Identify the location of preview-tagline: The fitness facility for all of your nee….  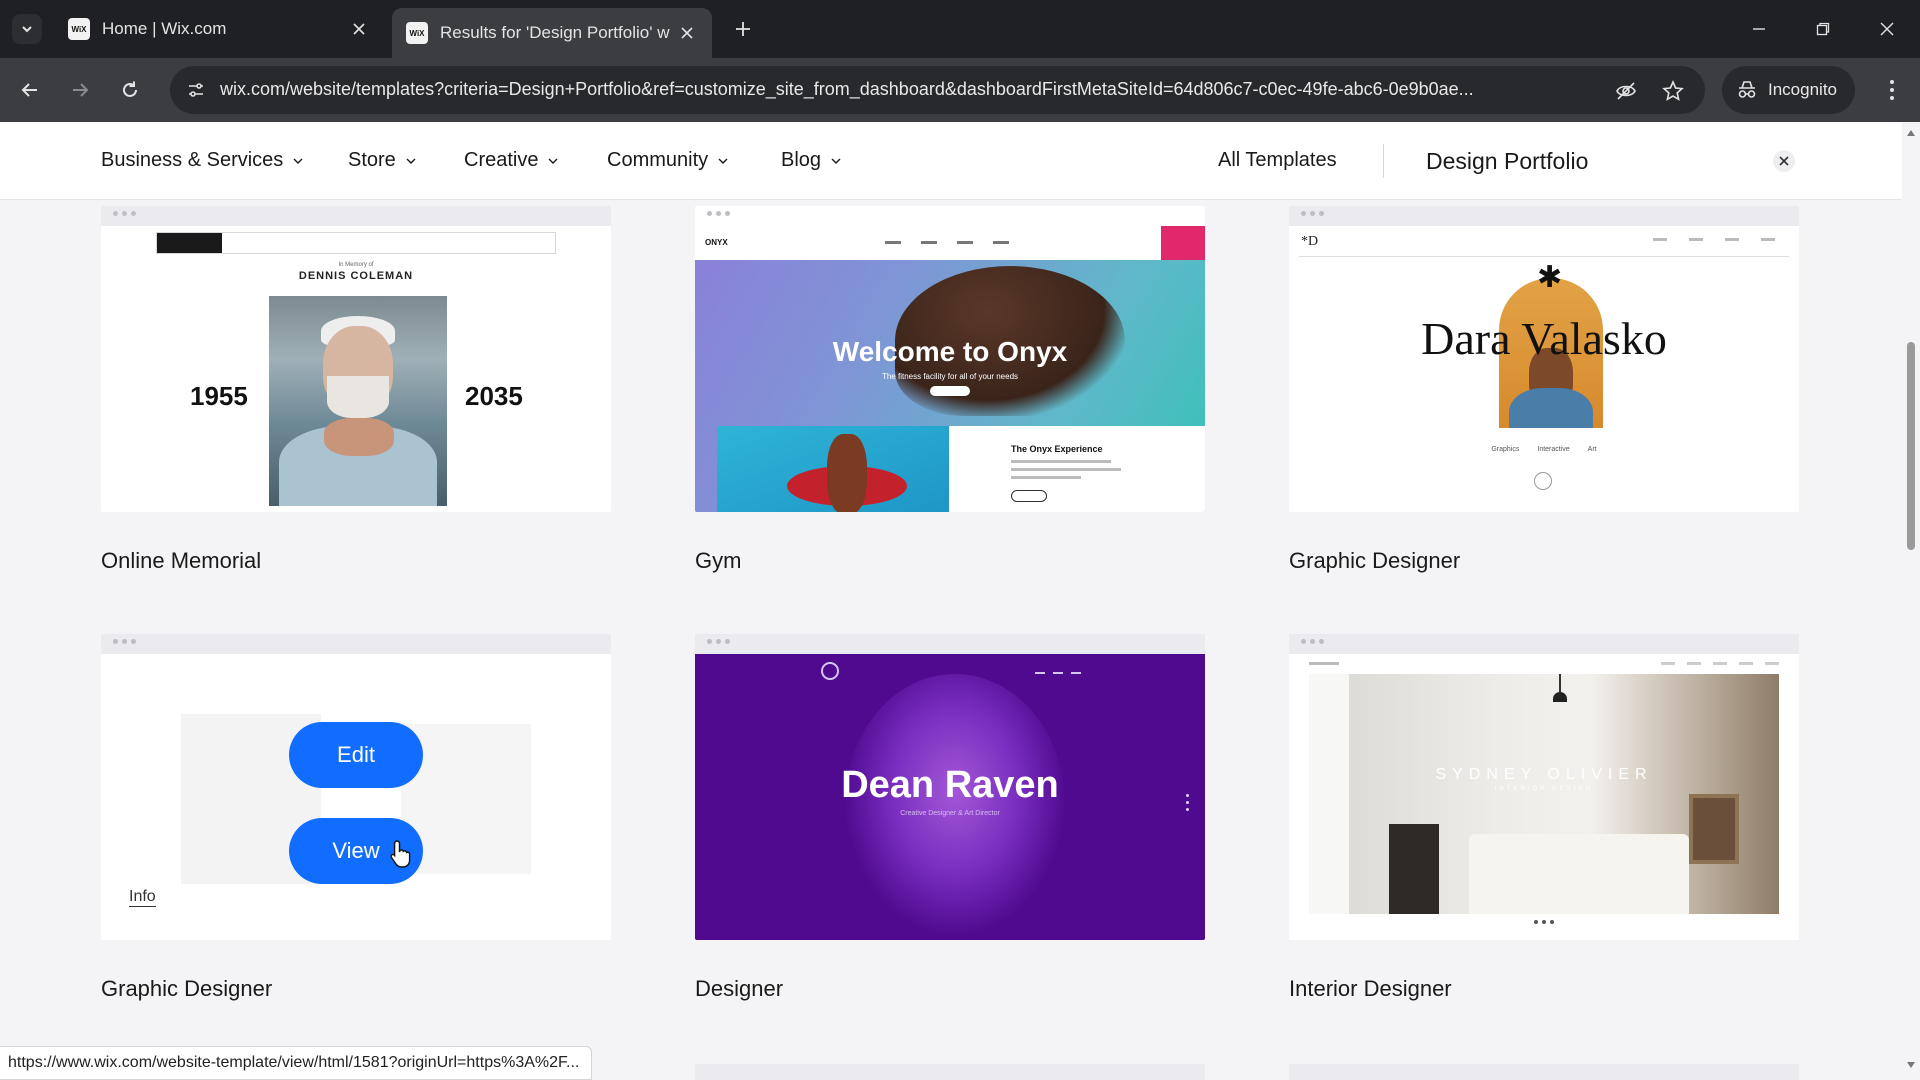
(950, 376).